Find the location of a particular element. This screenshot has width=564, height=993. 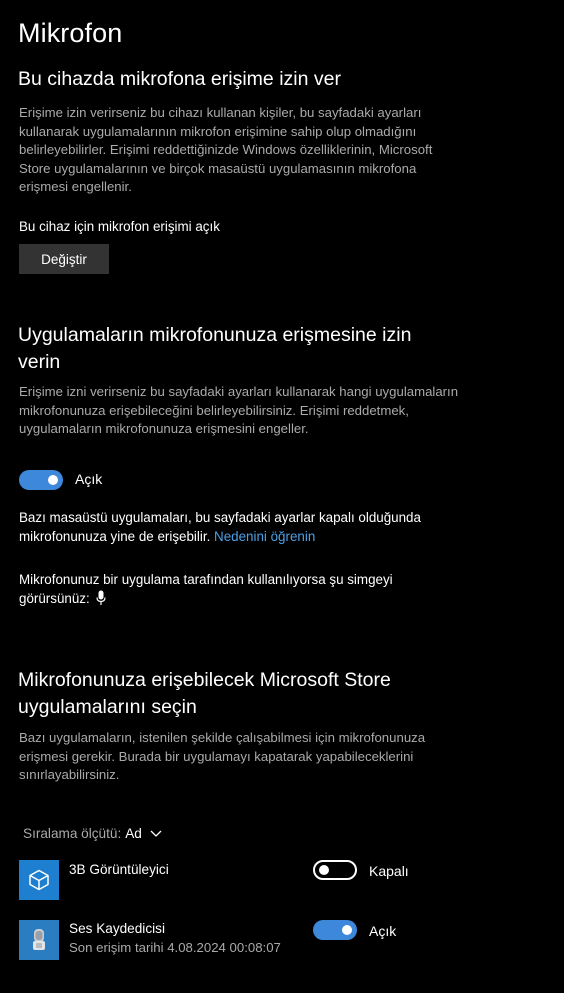

app-last-access: Son erişim tarihi 4.08.2024 00:08:07 is located at coordinates (175, 947).